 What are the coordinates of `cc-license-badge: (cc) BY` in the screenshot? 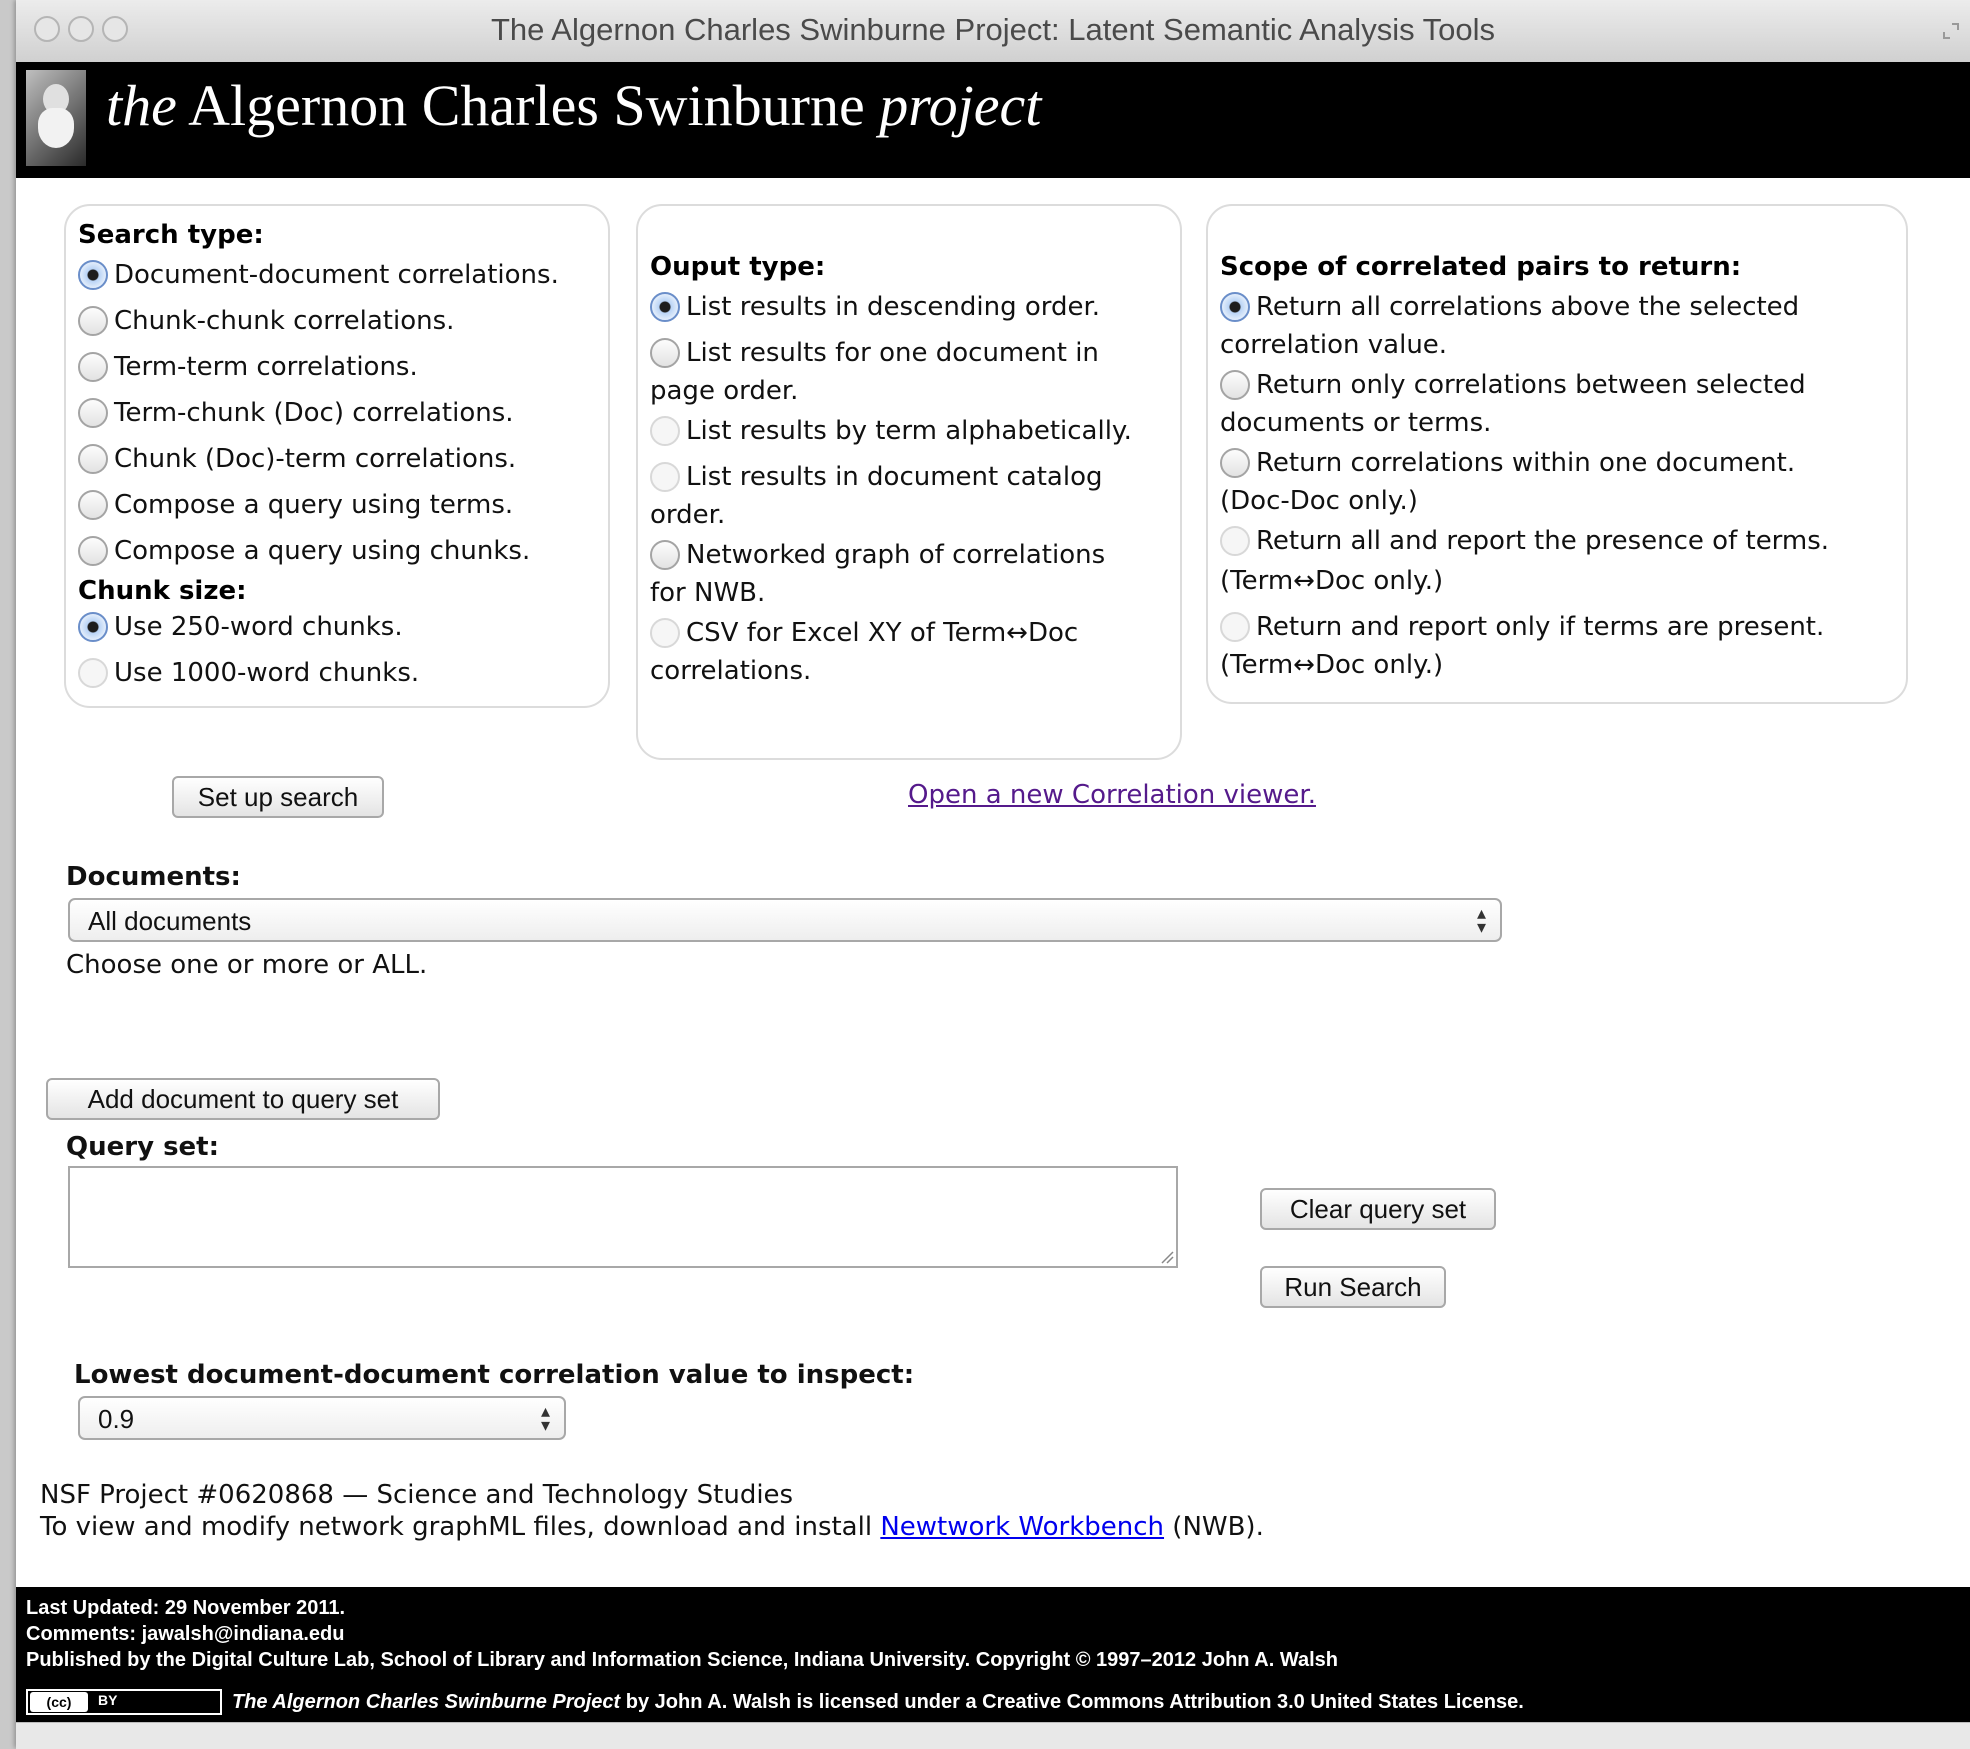 It's located at (124, 1702).